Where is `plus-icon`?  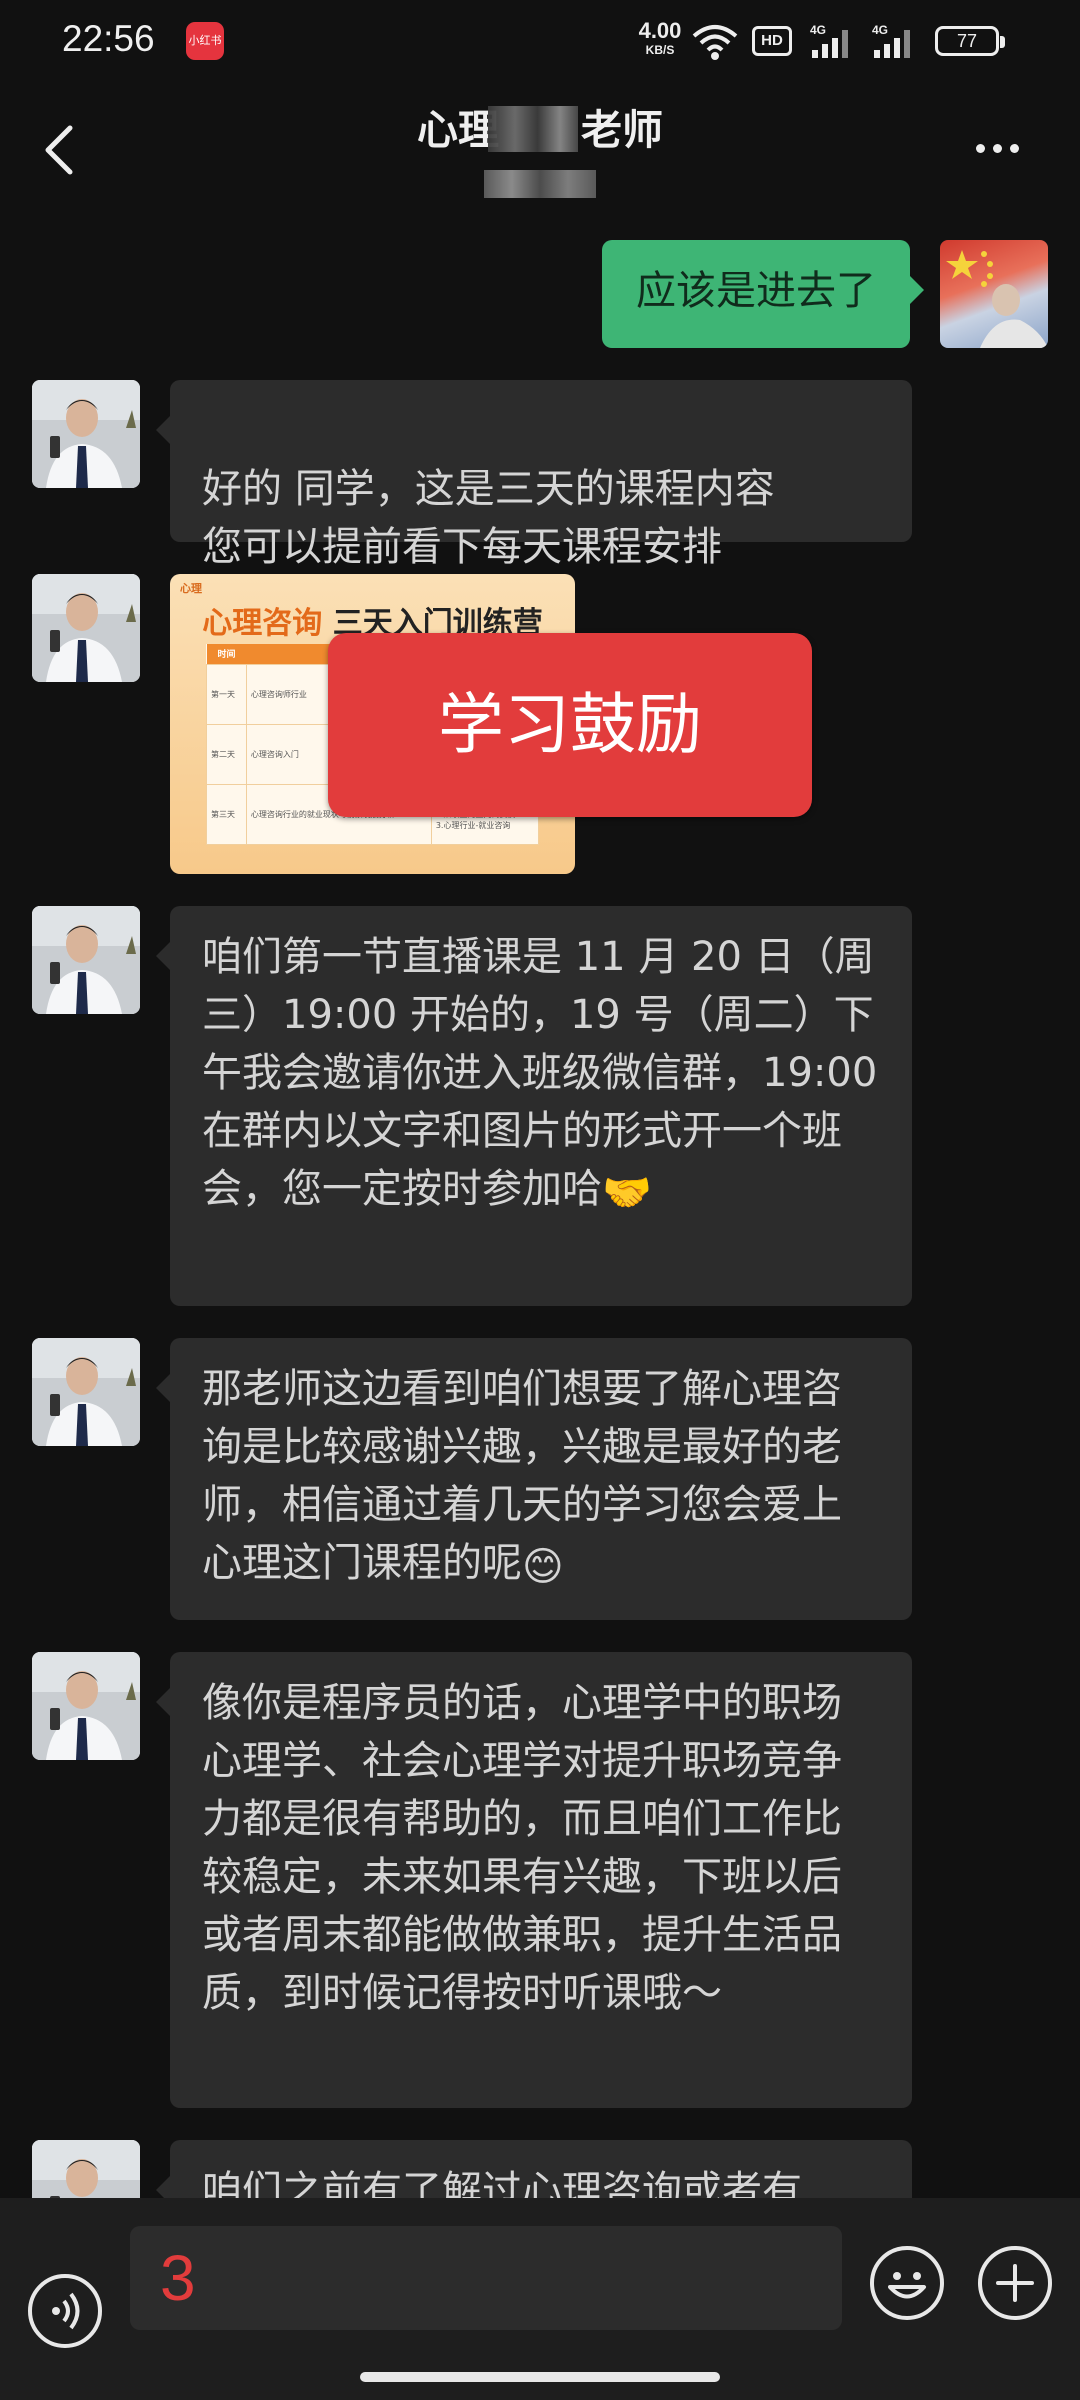
plus-icon is located at coordinates (1015, 2283).